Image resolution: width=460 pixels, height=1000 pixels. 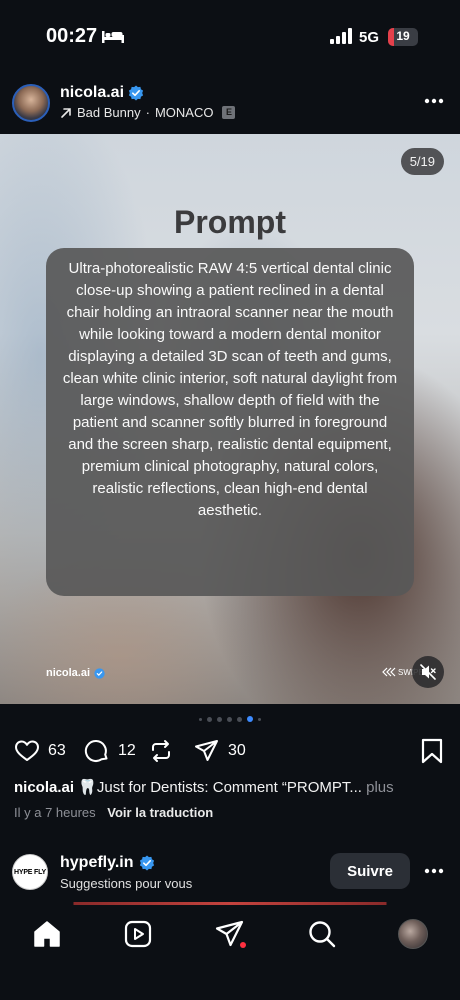 I want to click on author-avatar, so click(x=31, y=103).